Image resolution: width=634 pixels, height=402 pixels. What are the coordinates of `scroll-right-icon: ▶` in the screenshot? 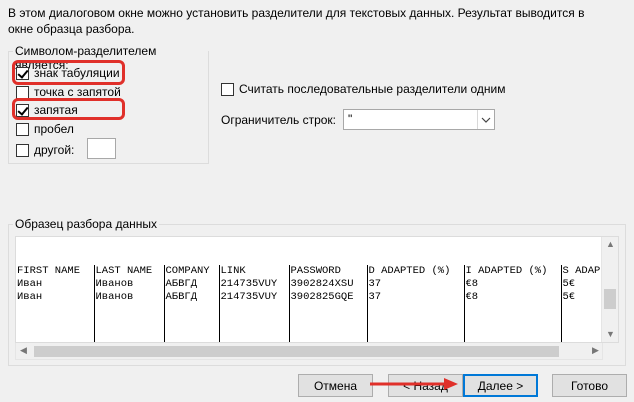 It's located at (595, 350).